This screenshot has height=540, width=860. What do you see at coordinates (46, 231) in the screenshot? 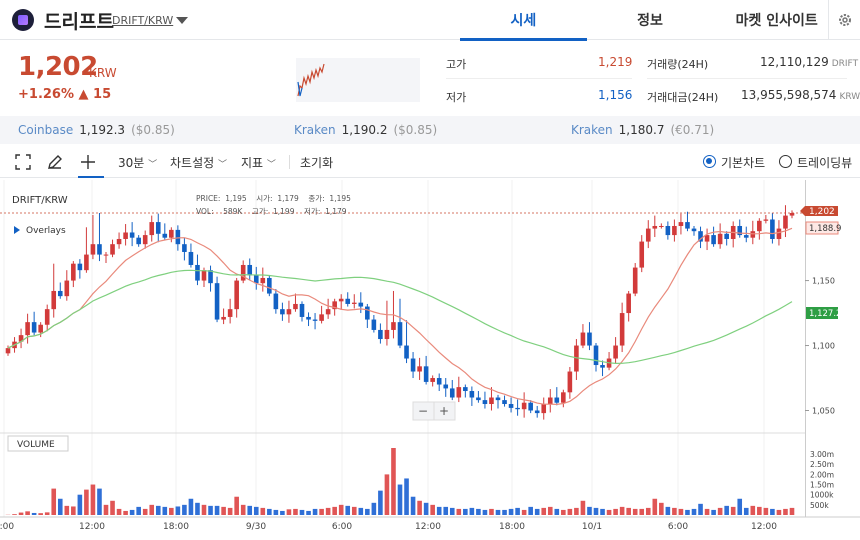
I see `overlays-toggle: Overlays` at bounding box center [46, 231].